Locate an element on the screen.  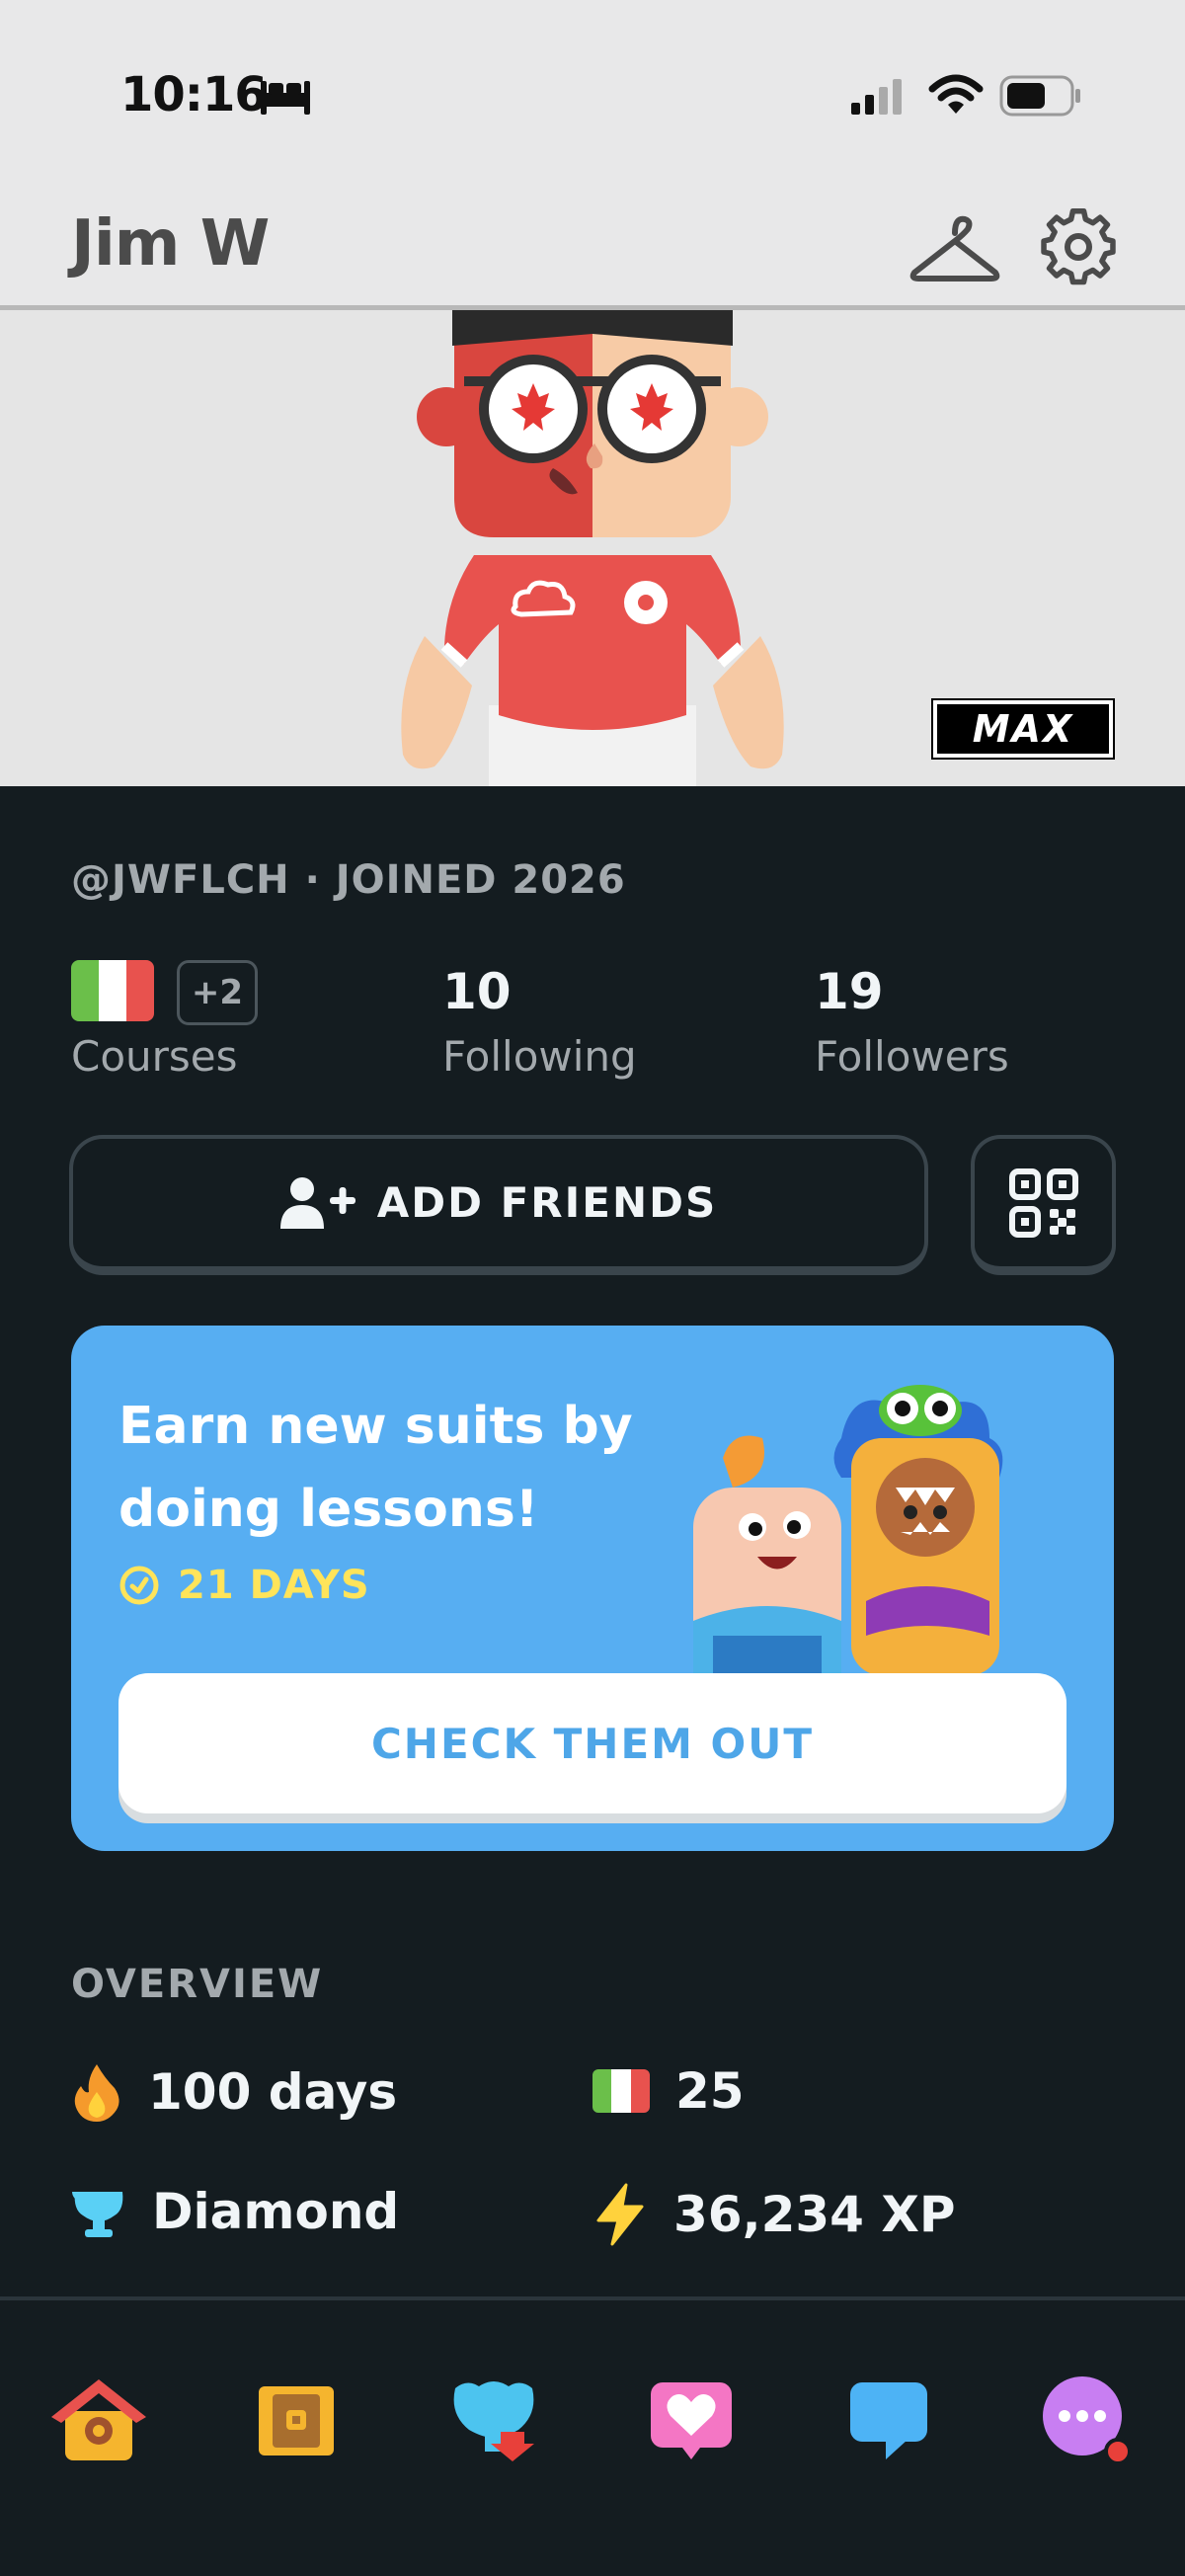
more-icon is located at coordinates (1087, 2420).